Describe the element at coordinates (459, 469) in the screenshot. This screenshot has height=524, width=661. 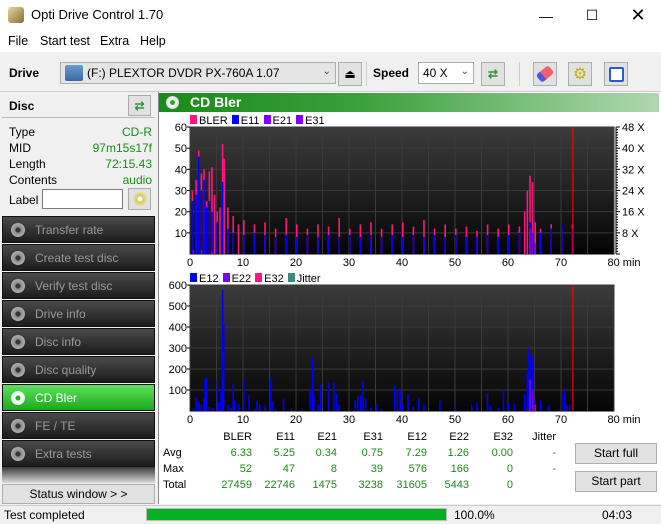
I see `stats-value: 166` at that location.